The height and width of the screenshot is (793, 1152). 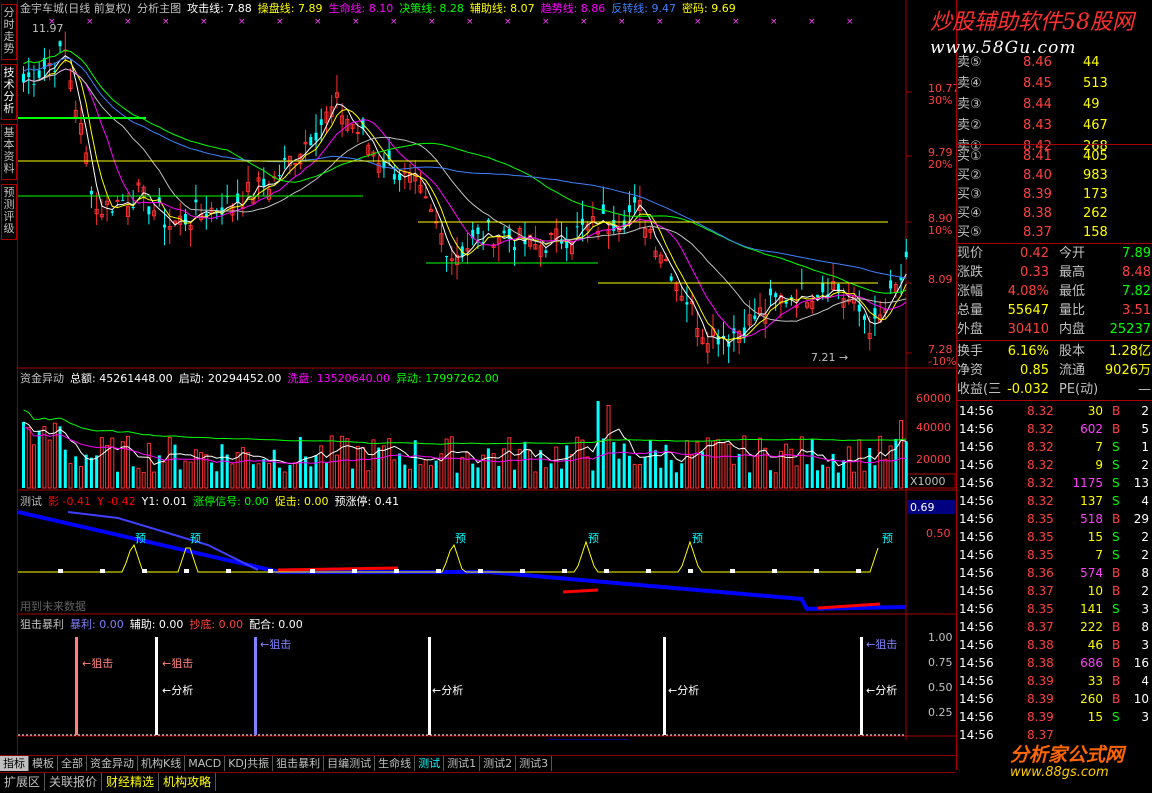 I want to click on volume-axis-label: 60000, so click(x=933, y=398).